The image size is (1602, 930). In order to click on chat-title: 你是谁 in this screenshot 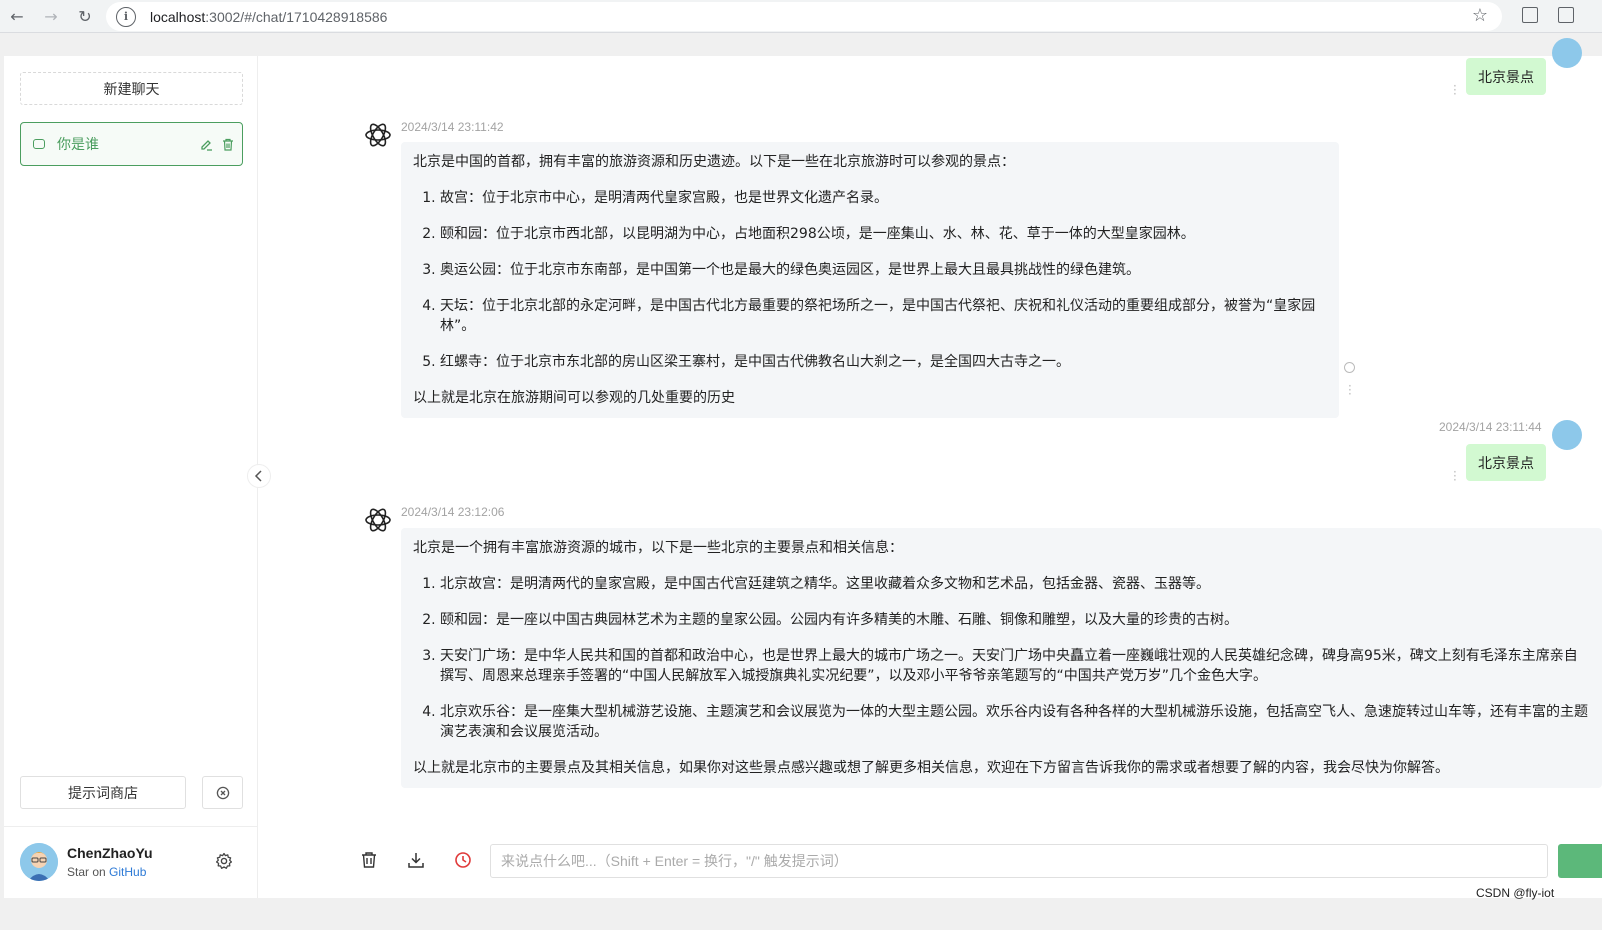, I will do `click(78, 144)`.